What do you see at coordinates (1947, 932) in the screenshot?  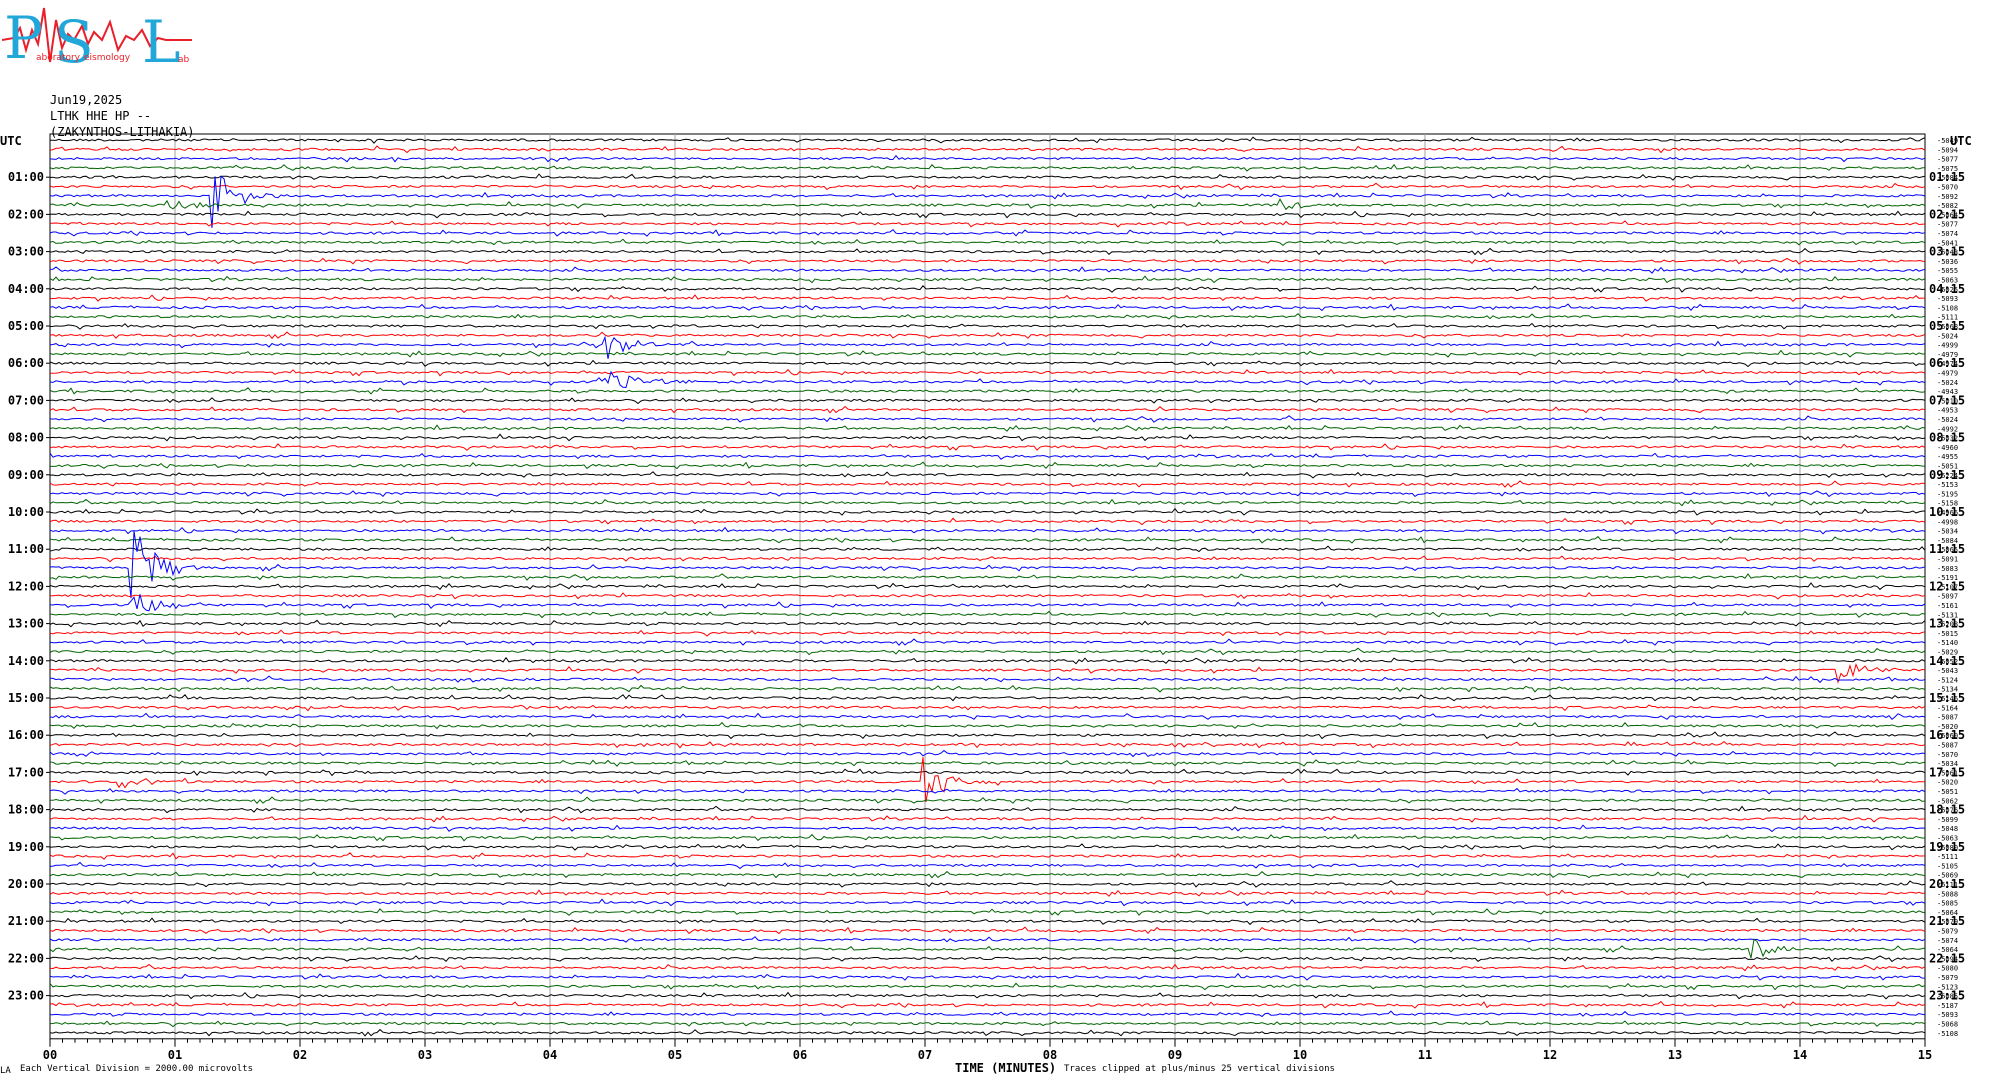 I see `trace-offset-label: -5079` at bounding box center [1947, 932].